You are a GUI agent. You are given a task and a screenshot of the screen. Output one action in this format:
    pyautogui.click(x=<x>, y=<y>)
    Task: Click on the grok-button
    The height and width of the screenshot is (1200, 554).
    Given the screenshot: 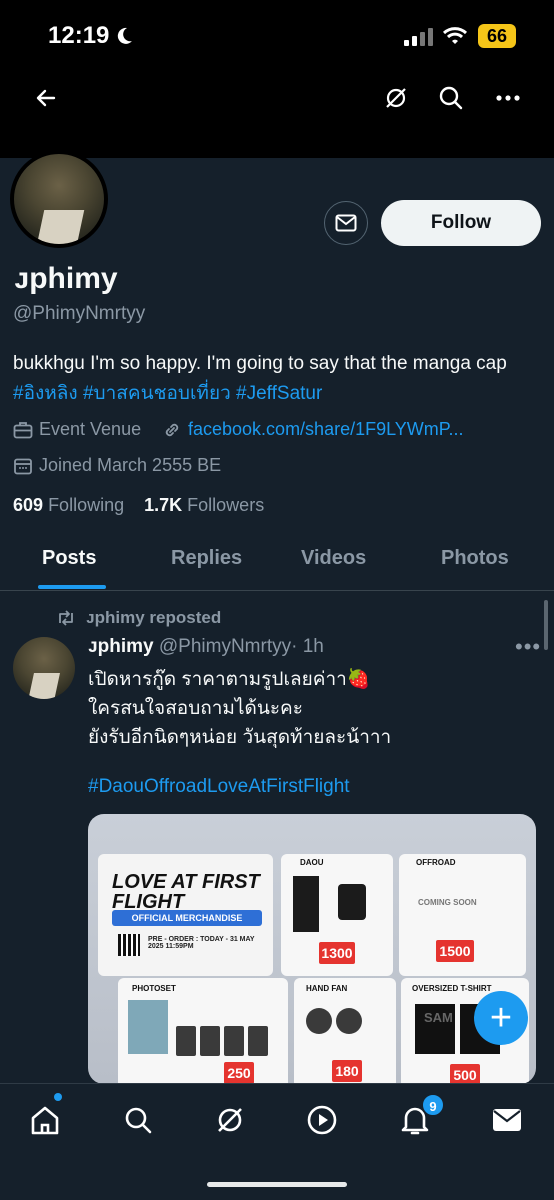 What is the action you would take?
    pyautogui.click(x=396, y=98)
    